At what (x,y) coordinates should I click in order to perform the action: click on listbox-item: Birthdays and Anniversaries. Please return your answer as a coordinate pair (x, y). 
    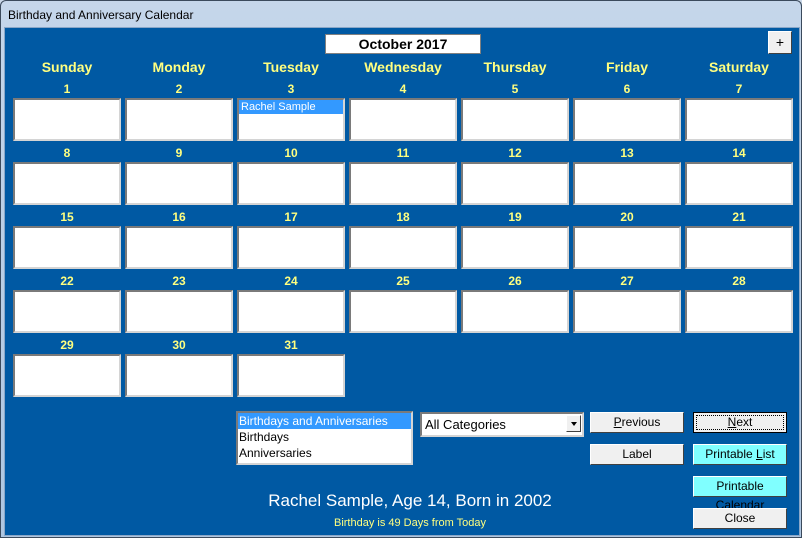
    Looking at the image, I should click on (324, 421).